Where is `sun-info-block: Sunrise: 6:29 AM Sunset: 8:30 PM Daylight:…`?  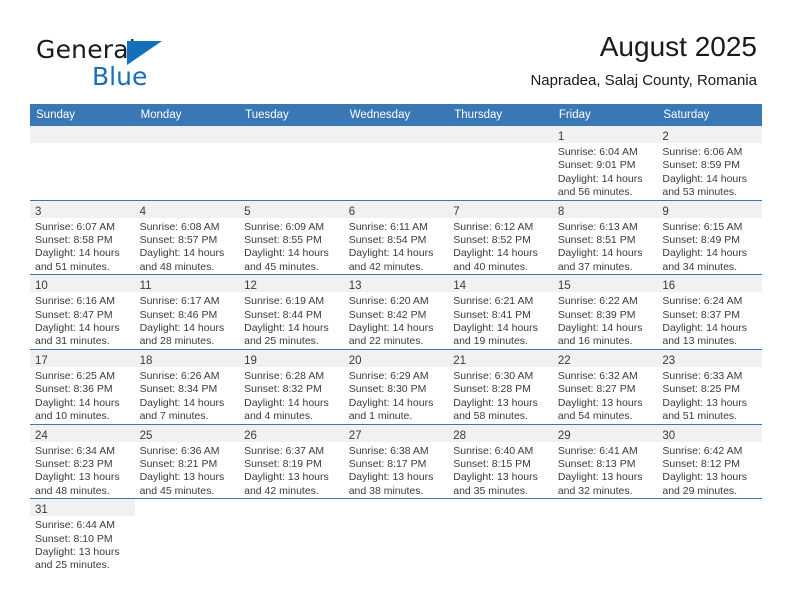
sun-info-block: Sunrise: 6:29 AM Sunset: 8:30 PM Daylight:… is located at coordinates (396, 395).